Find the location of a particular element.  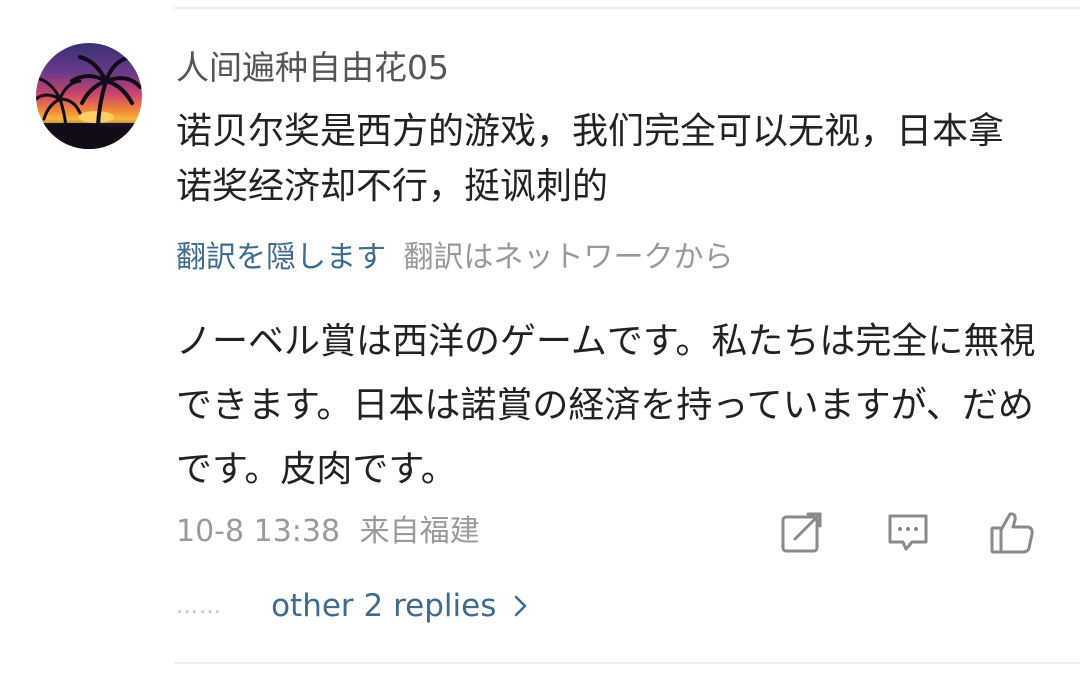

bottom-divider is located at coordinates (627, 663).